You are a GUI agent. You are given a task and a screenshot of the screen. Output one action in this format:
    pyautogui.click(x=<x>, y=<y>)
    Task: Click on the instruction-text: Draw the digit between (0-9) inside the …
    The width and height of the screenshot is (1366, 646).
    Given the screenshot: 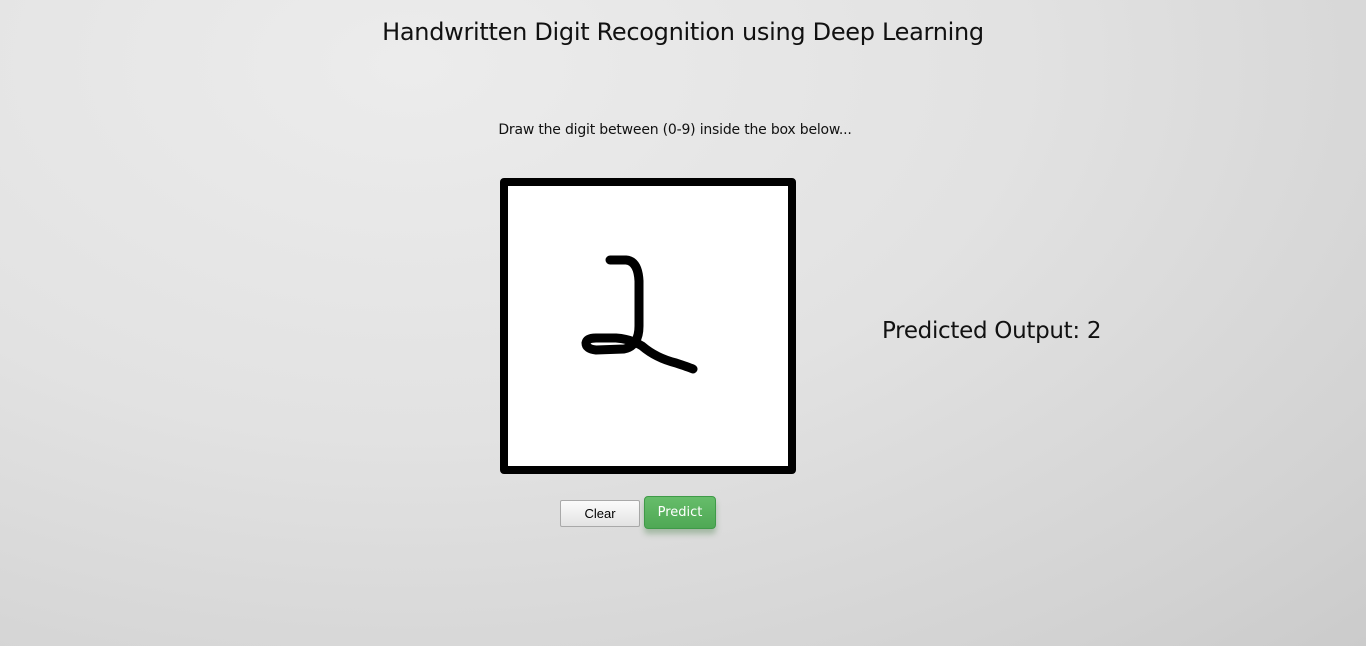 What is the action you would take?
    pyautogui.click(x=675, y=130)
    